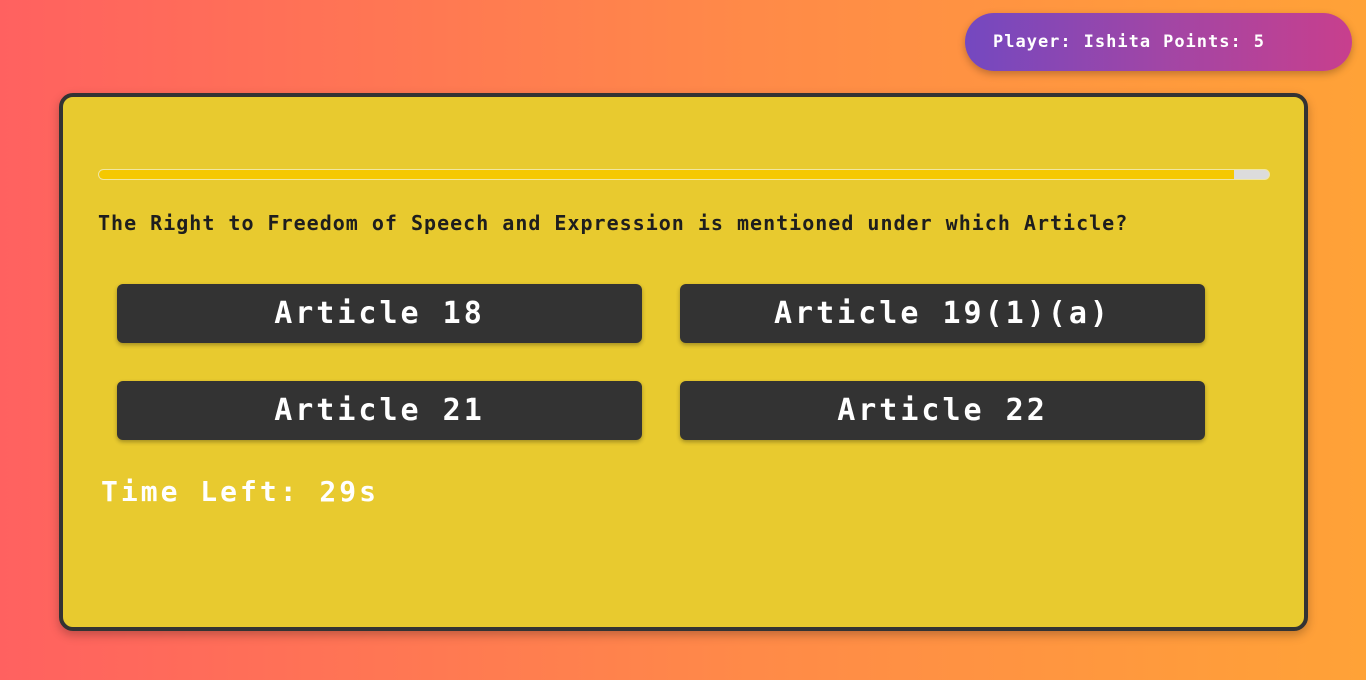 The height and width of the screenshot is (680, 1366). I want to click on player-label: Player:, so click(1032, 42).